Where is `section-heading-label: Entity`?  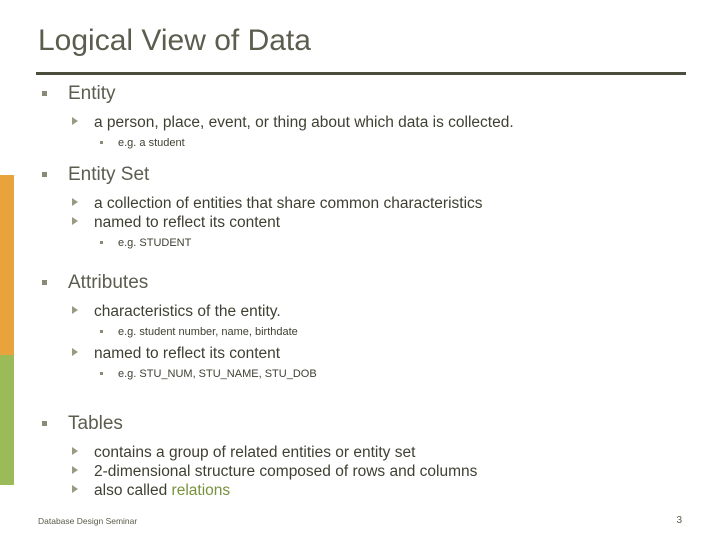 section-heading-label: Entity is located at coordinates (92, 93).